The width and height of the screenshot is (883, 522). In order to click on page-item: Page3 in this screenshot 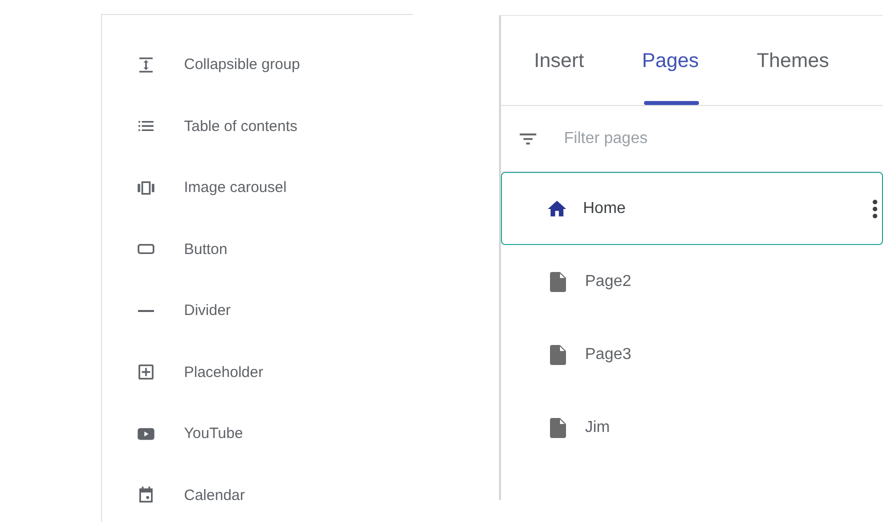, I will do `click(692, 354)`.